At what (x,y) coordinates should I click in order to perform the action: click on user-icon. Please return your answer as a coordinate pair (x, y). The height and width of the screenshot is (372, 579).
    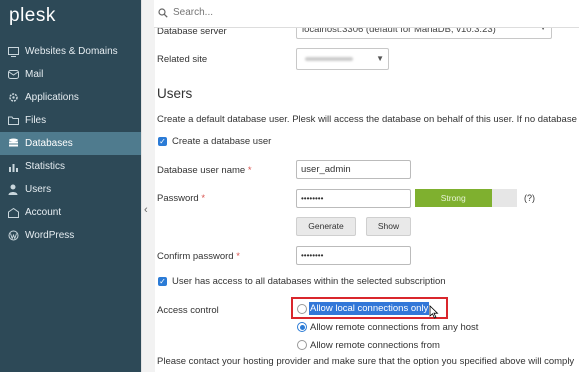
    Looking at the image, I should click on (13, 190).